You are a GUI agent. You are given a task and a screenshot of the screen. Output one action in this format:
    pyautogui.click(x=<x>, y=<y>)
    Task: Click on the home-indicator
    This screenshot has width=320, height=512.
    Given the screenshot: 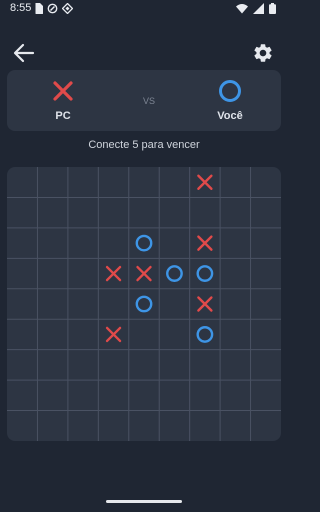 What is the action you would take?
    pyautogui.click(x=144, y=501)
    